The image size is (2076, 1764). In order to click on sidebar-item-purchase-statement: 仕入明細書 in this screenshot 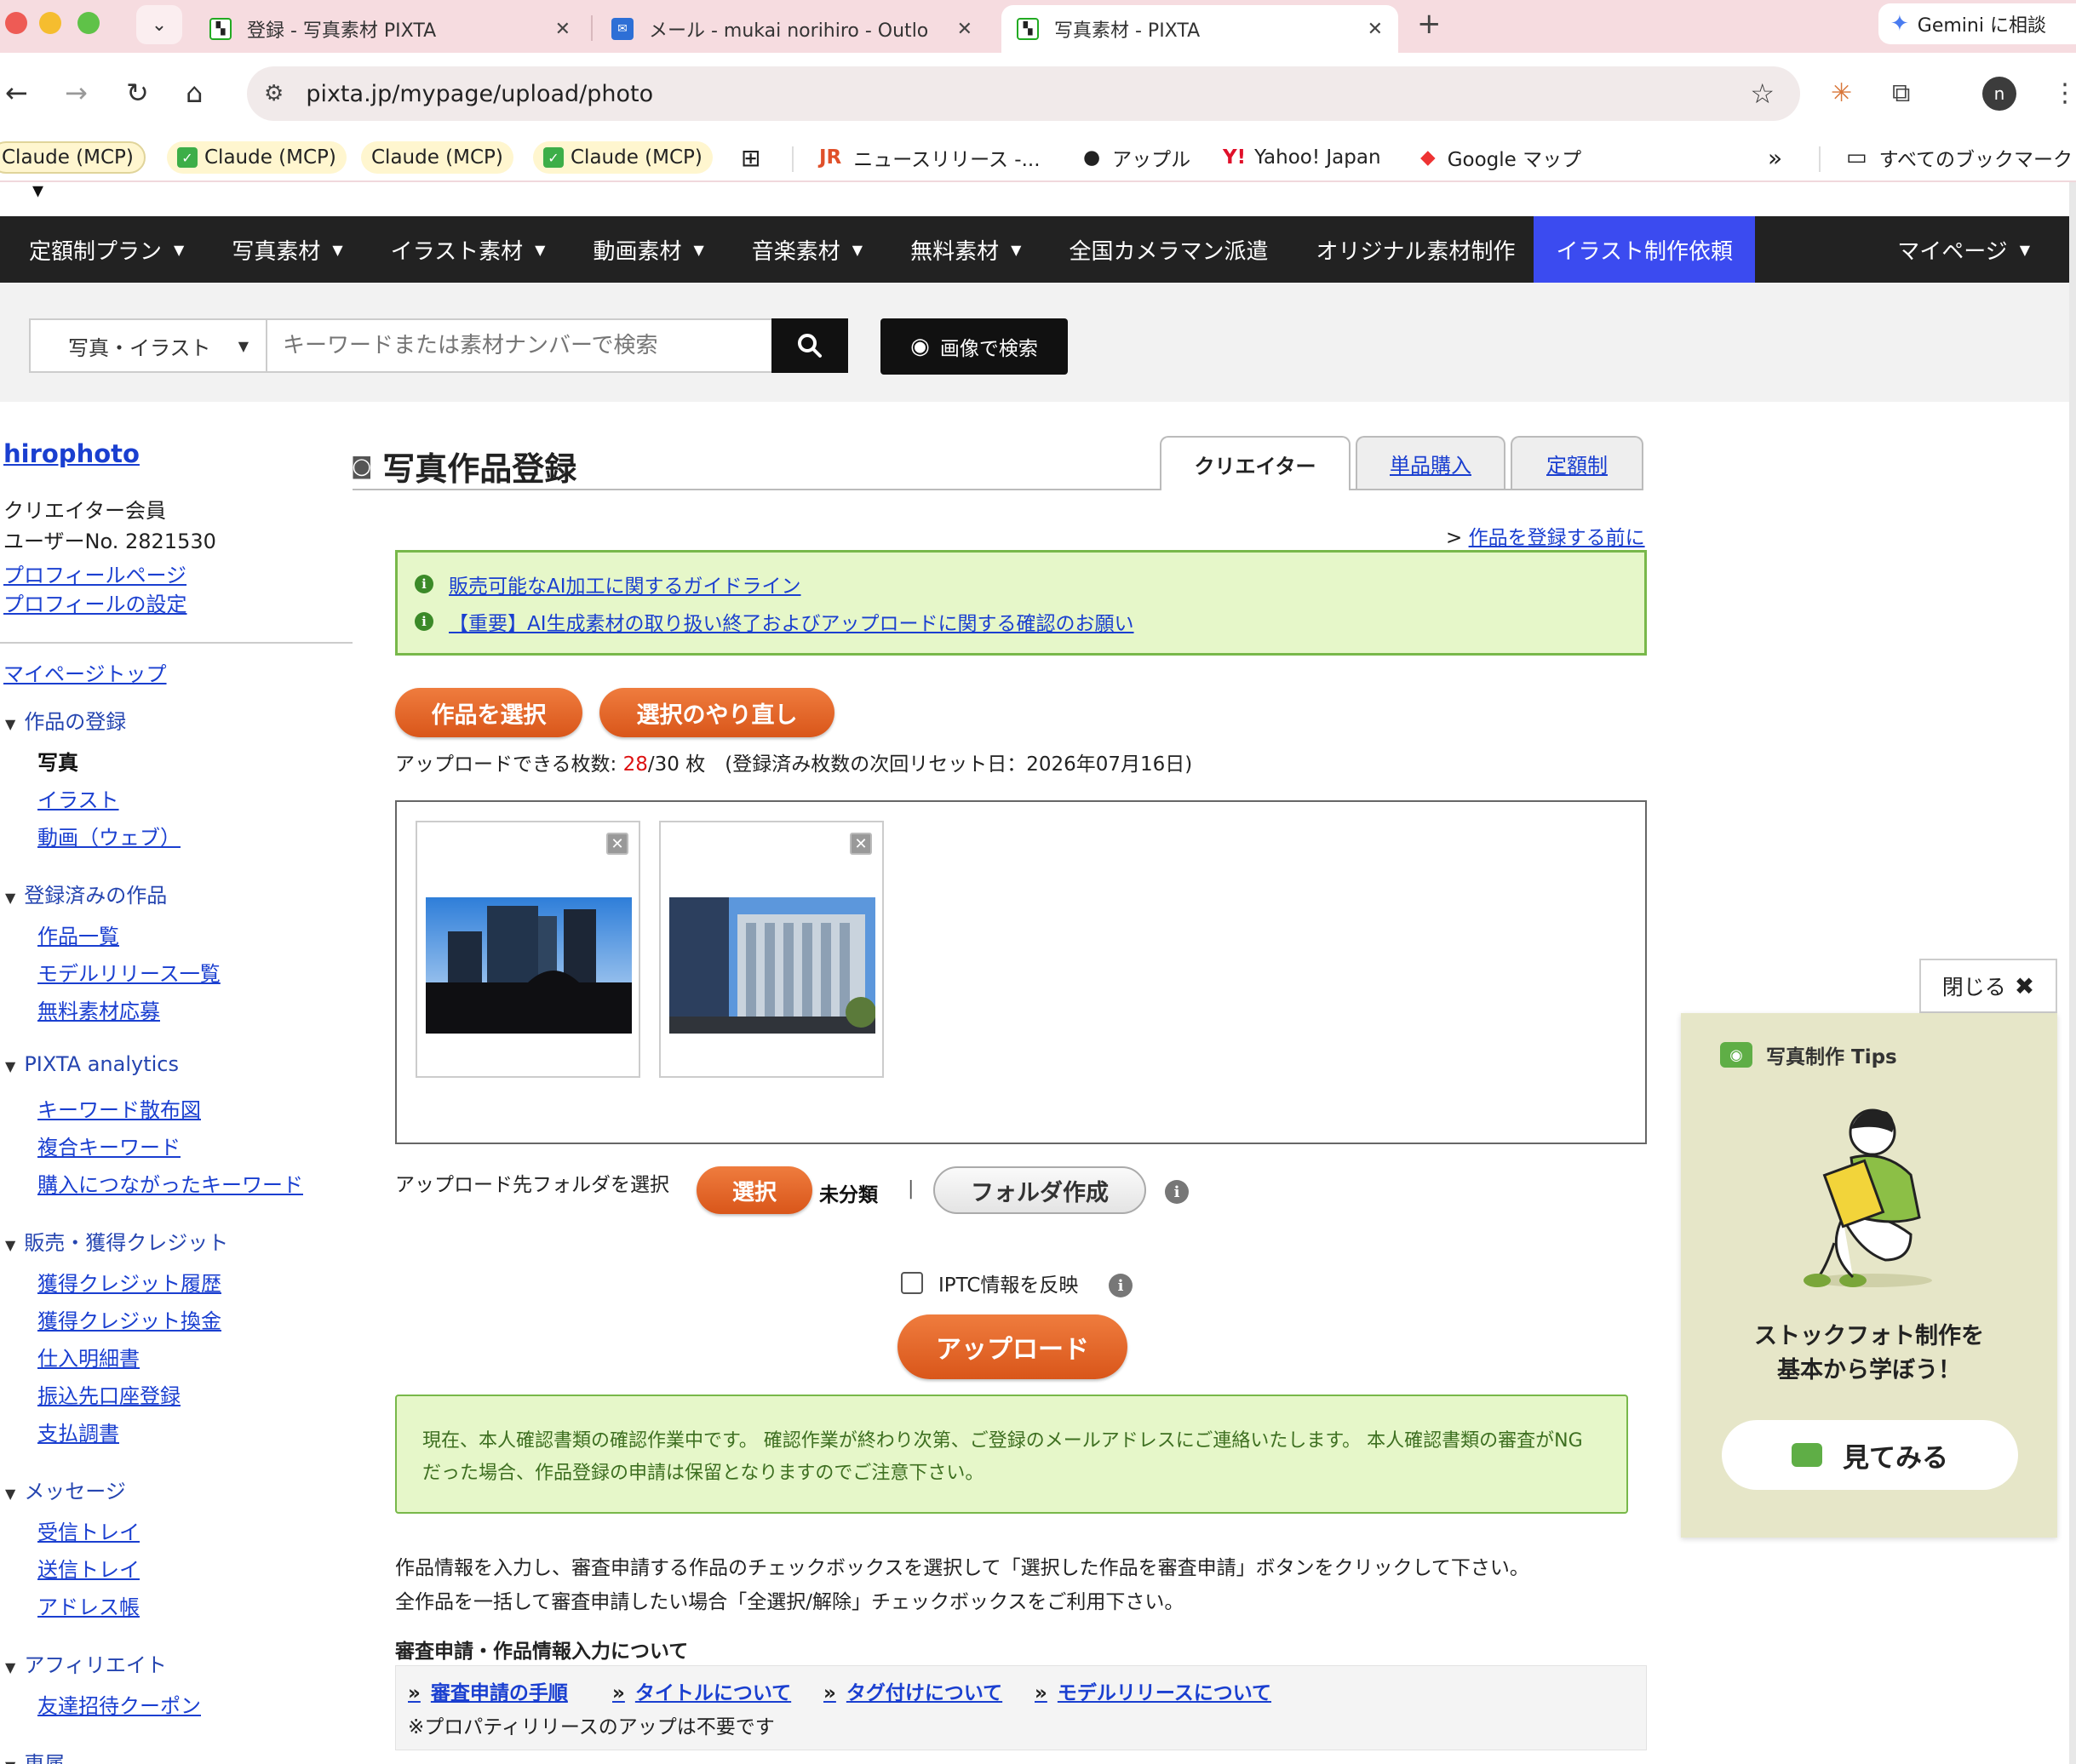, I will do `click(88, 1357)`.